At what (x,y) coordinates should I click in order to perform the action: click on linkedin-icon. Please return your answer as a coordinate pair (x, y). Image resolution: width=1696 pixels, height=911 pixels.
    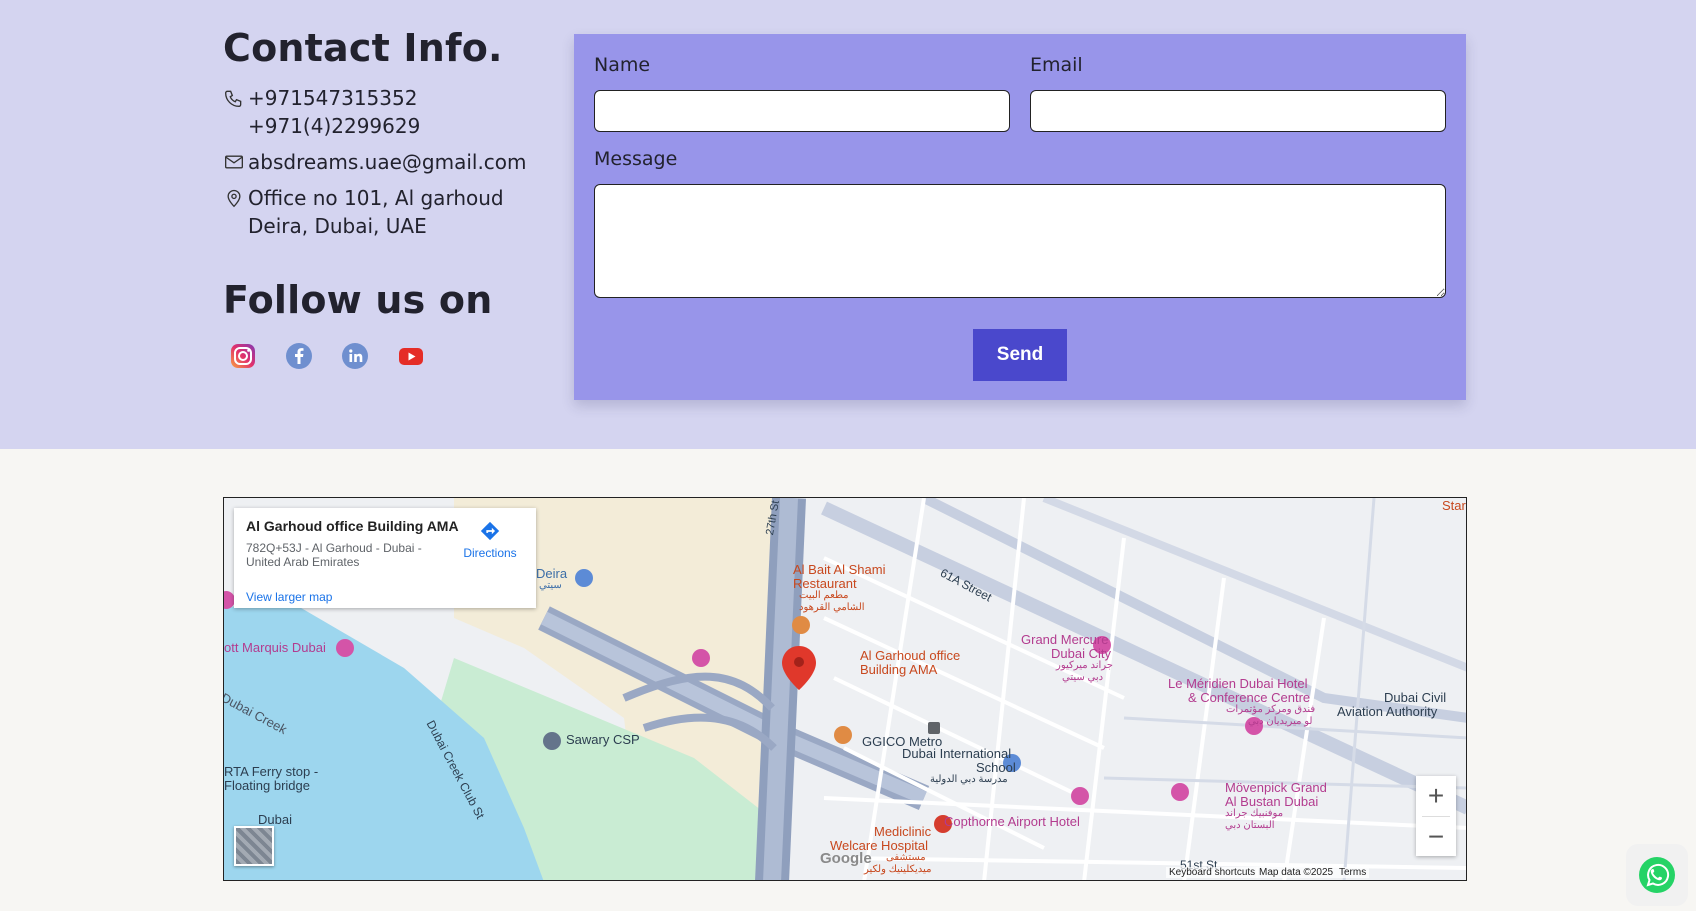
    Looking at the image, I should click on (355, 356).